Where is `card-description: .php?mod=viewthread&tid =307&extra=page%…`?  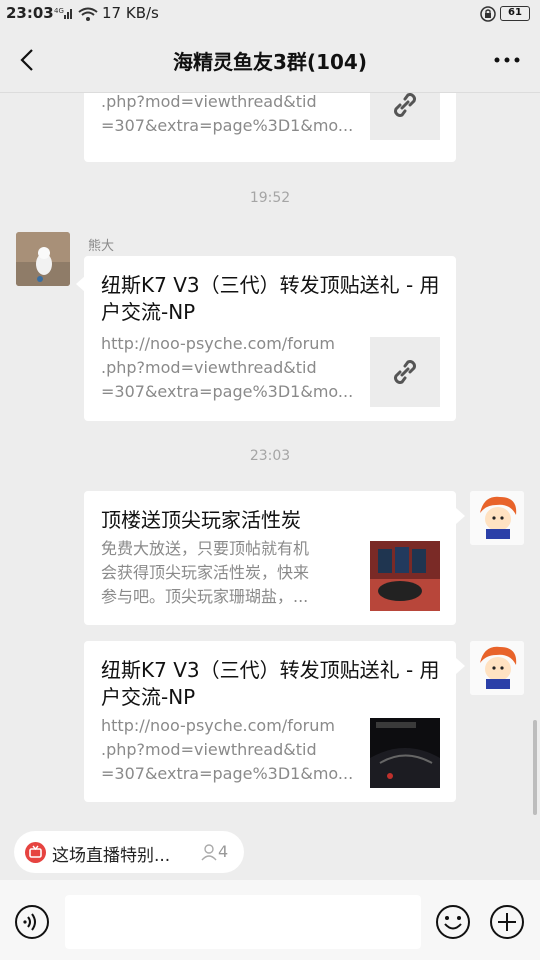 card-description: .php?mod=viewthread&tid =307&extra=page%… is located at coordinates (227, 114).